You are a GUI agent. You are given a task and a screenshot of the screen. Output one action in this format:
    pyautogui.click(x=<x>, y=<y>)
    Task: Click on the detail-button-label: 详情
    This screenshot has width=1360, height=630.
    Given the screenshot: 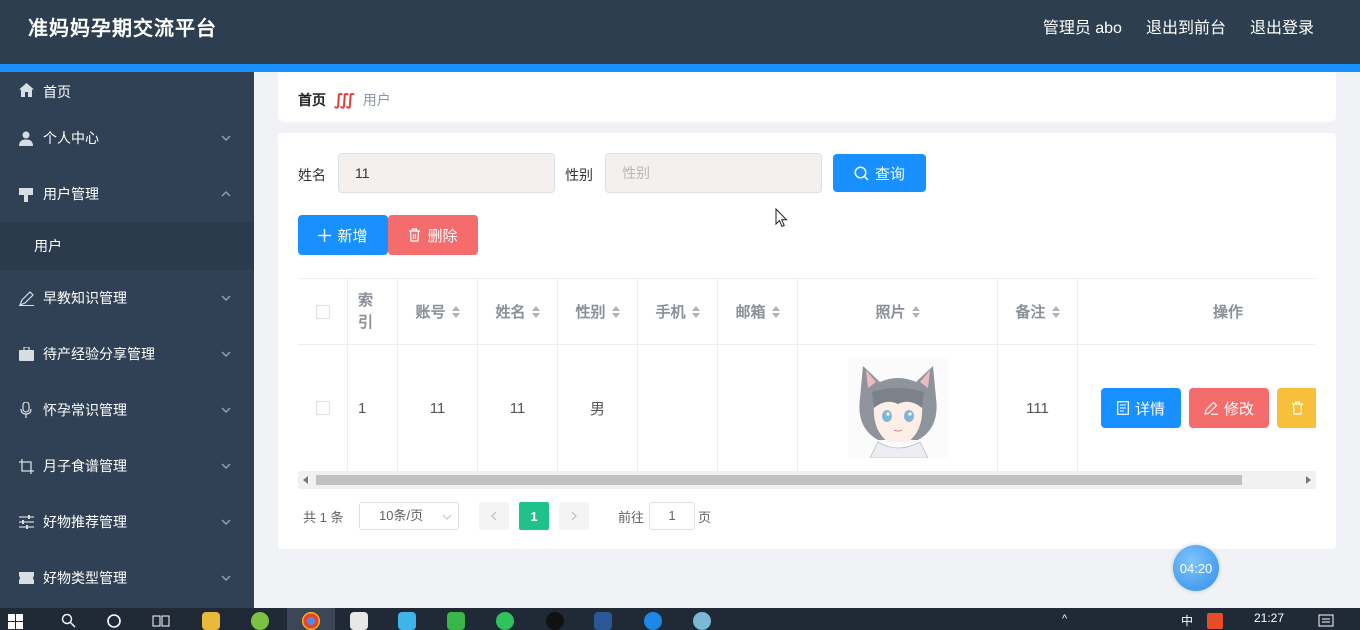 What is the action you would take?
    pyautogui.click(x=1149, y=409)
    